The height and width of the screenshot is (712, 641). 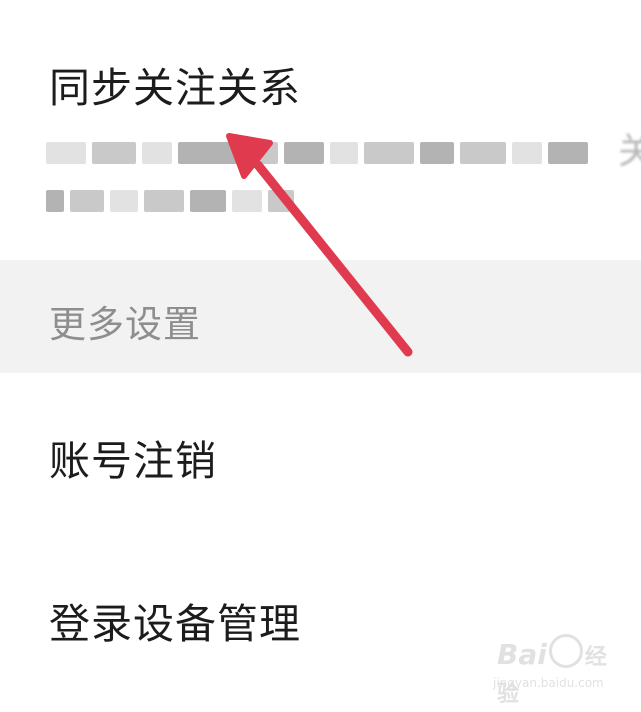 I want to click on baidu-logo: Bai 经验, so click(x=560, y=673).